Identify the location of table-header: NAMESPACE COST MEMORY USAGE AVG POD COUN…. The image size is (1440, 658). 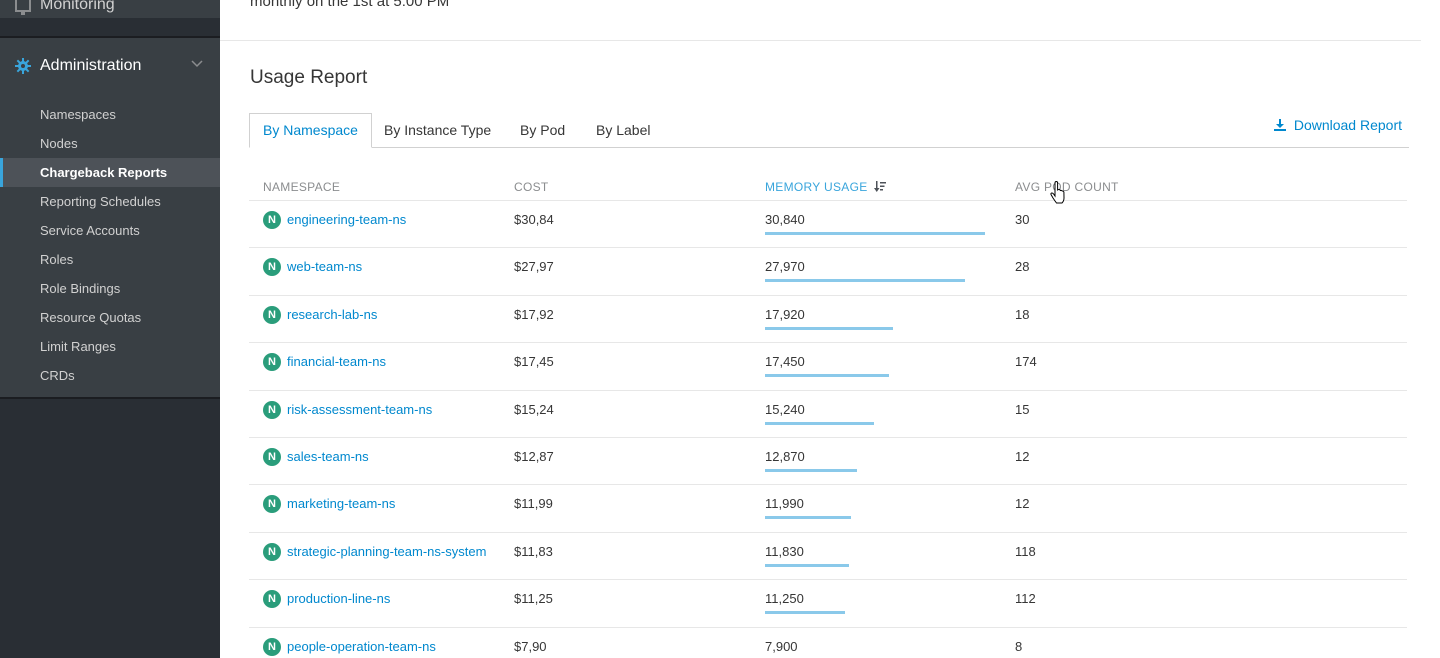
(828, 188).